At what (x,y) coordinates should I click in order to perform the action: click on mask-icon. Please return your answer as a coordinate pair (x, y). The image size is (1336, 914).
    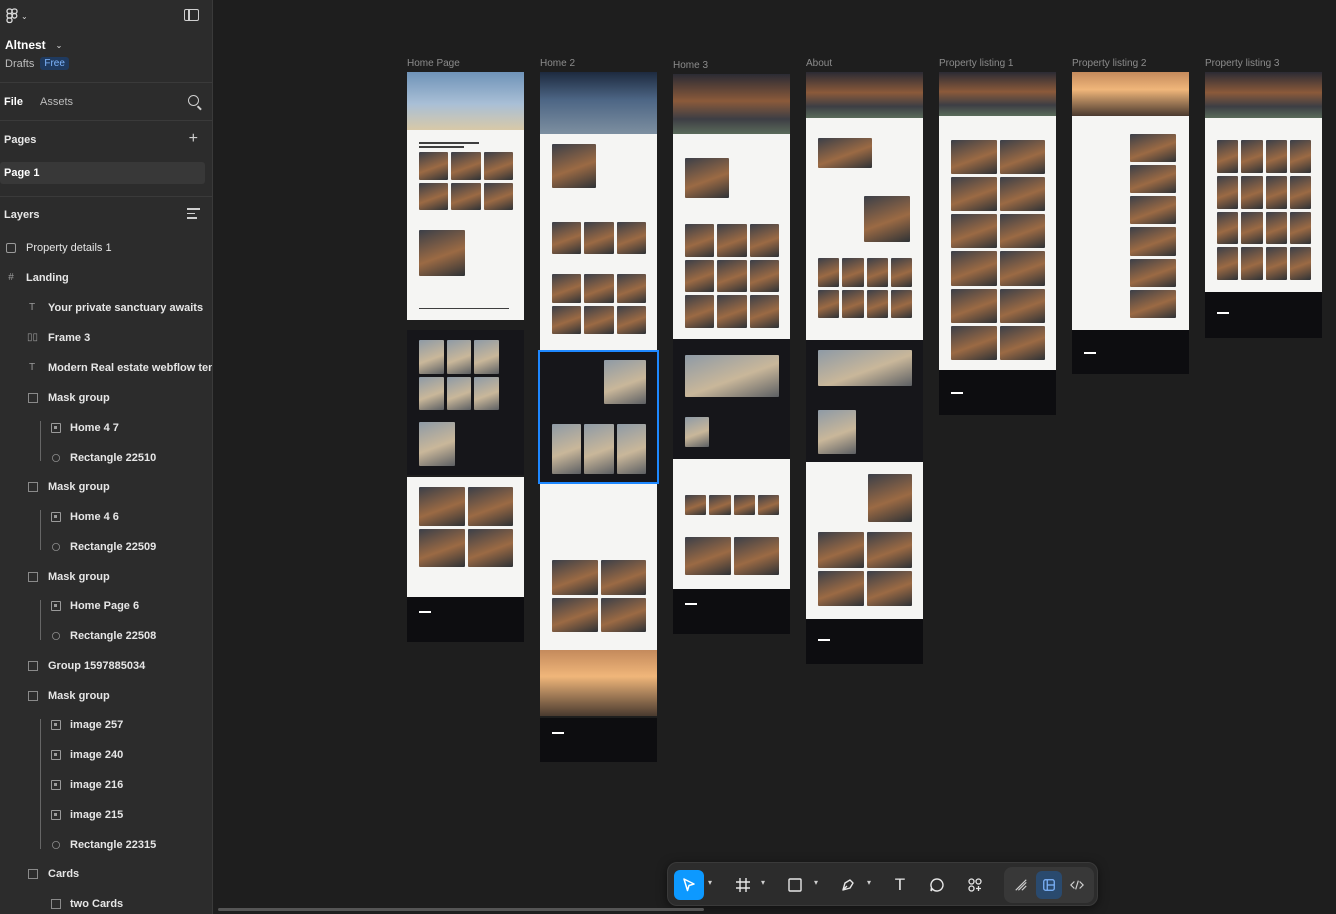
    Looking at the image, I should click on (33, 577).